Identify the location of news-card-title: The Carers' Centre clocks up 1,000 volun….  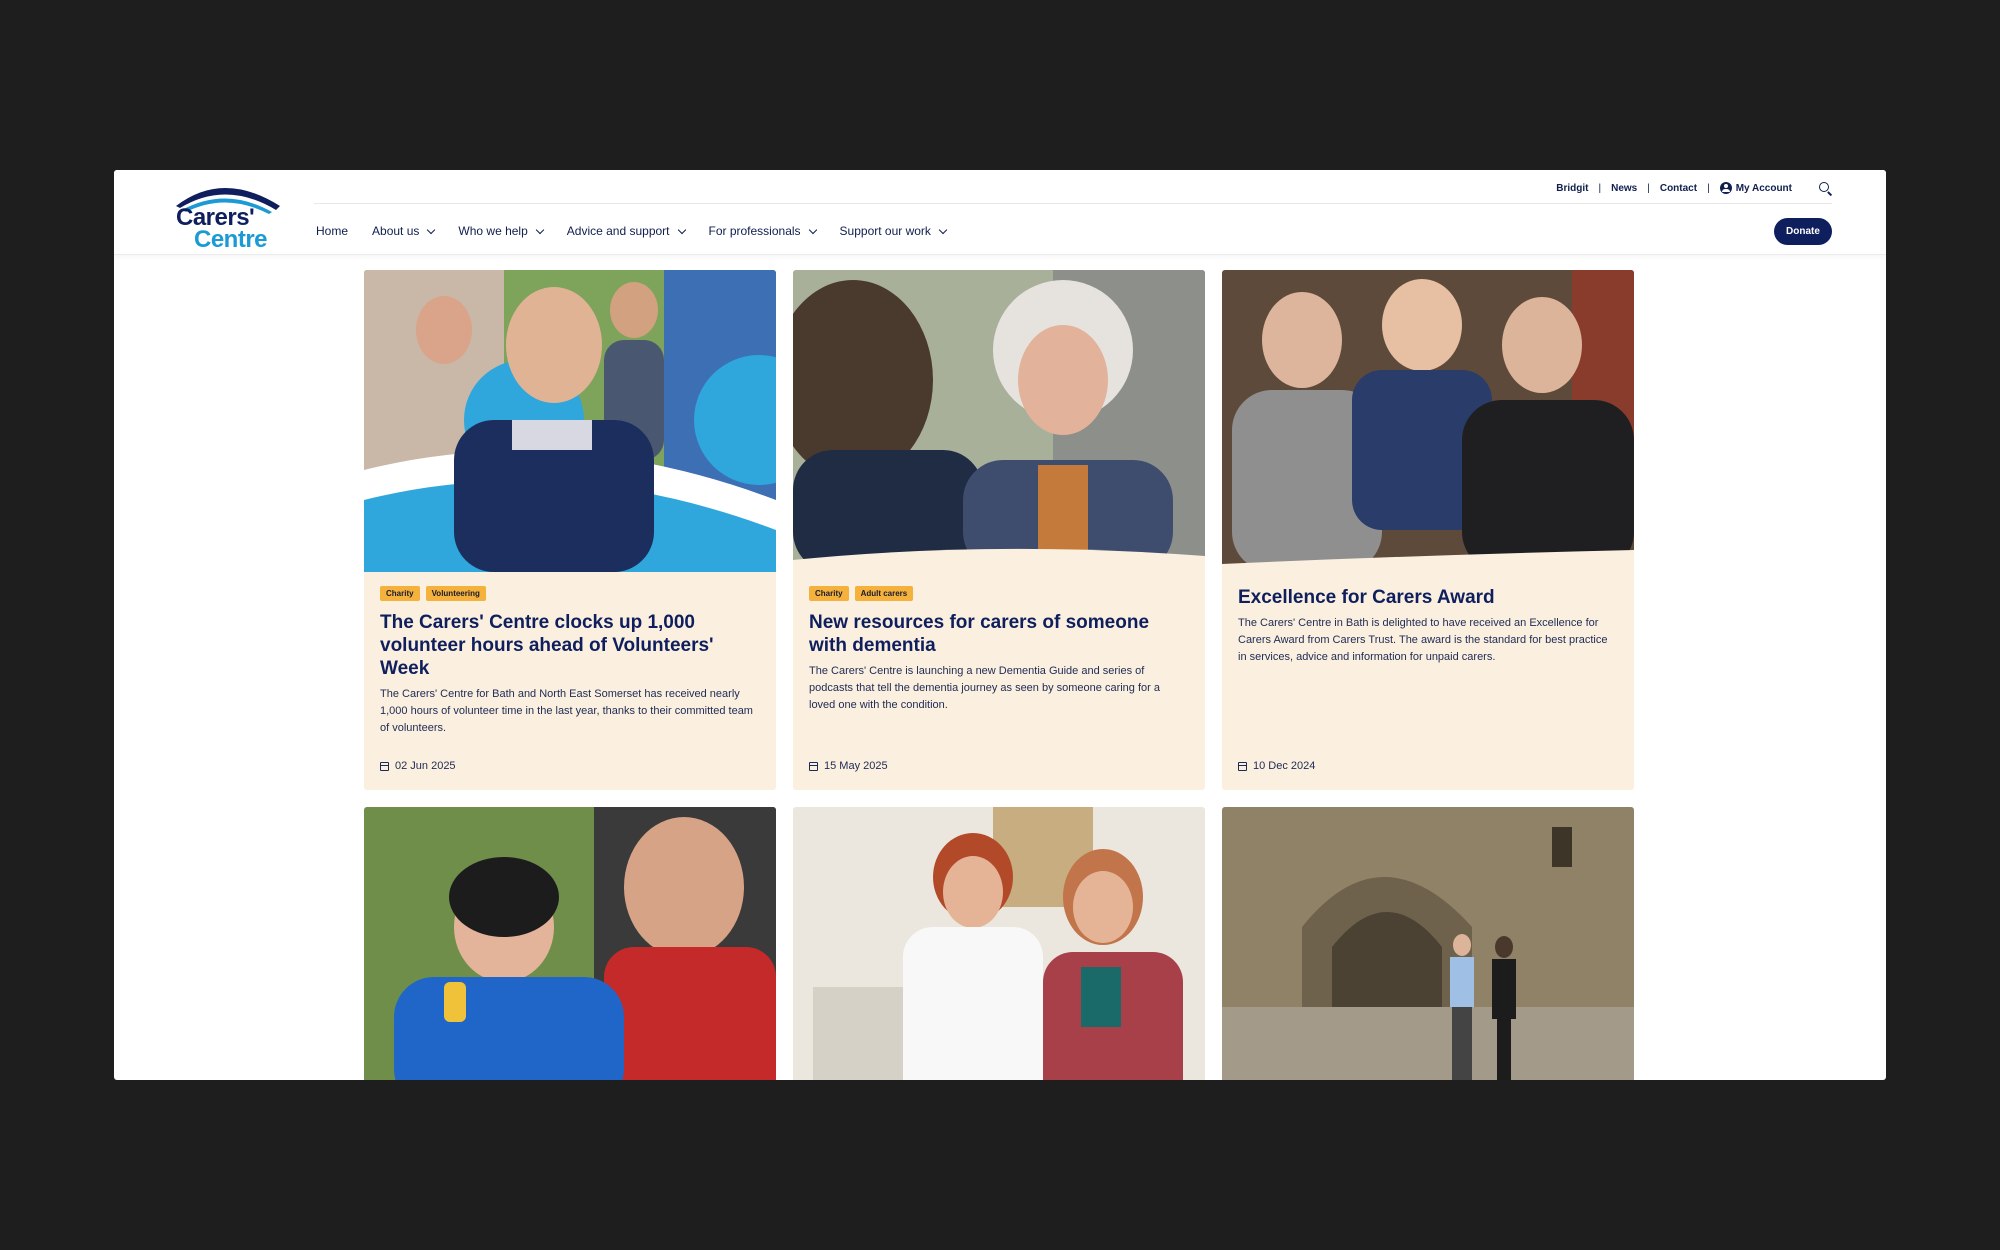
(570, 645).